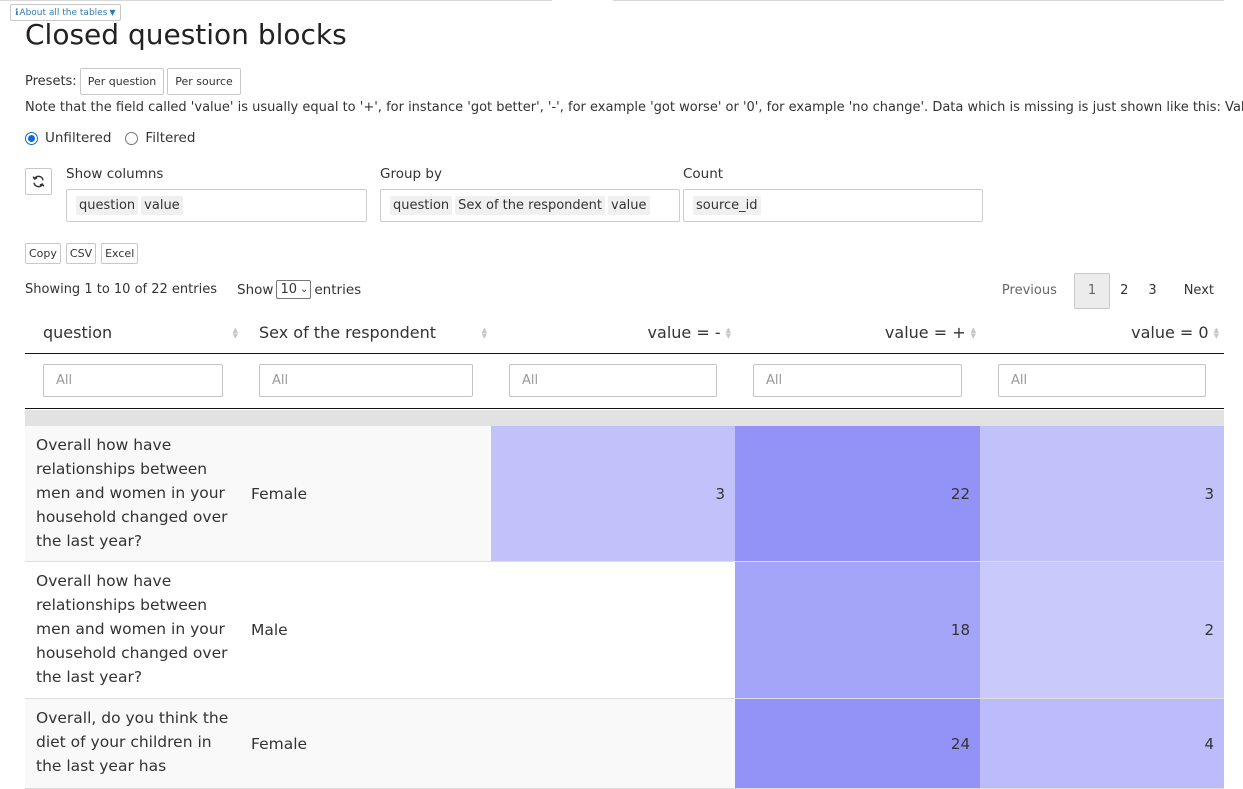 The image size is (1243, 789). I want to click on count-label: Count, so click(703, 174).